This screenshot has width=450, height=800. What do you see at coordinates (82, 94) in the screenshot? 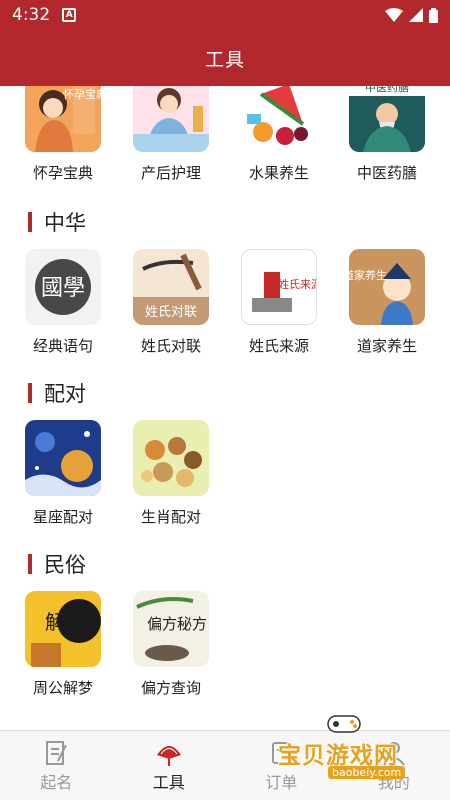
I see `svg-text: 怀孕宝典` at bounding box center [82, 94].